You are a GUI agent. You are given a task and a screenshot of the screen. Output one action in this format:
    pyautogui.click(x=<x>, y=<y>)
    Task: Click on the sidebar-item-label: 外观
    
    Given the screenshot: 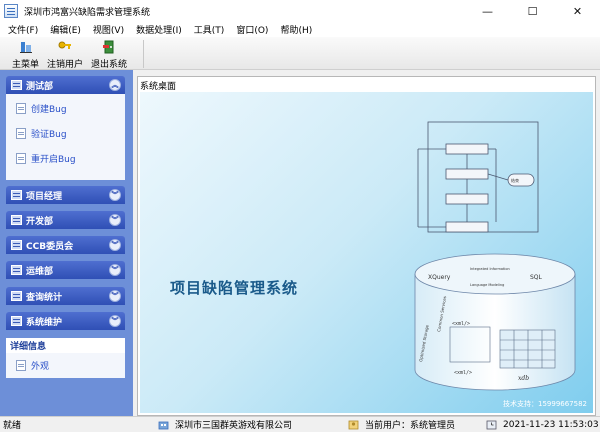 What is the action you would take?
    pyautogui.click(x=40, y=367)
    